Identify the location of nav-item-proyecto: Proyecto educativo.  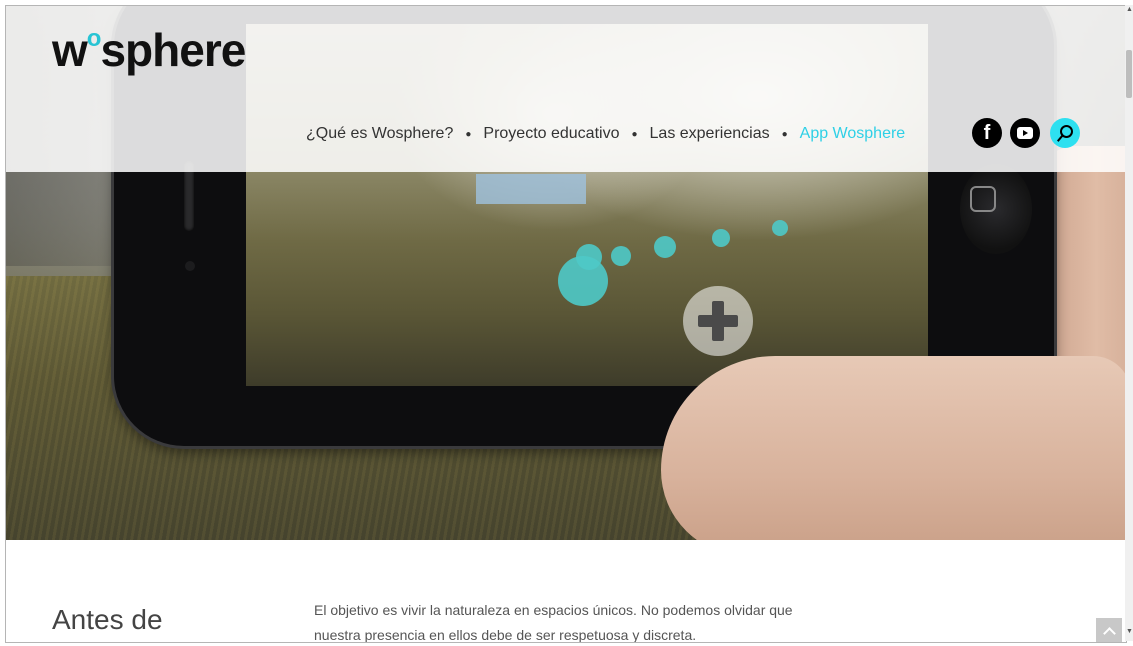
(551, 134).